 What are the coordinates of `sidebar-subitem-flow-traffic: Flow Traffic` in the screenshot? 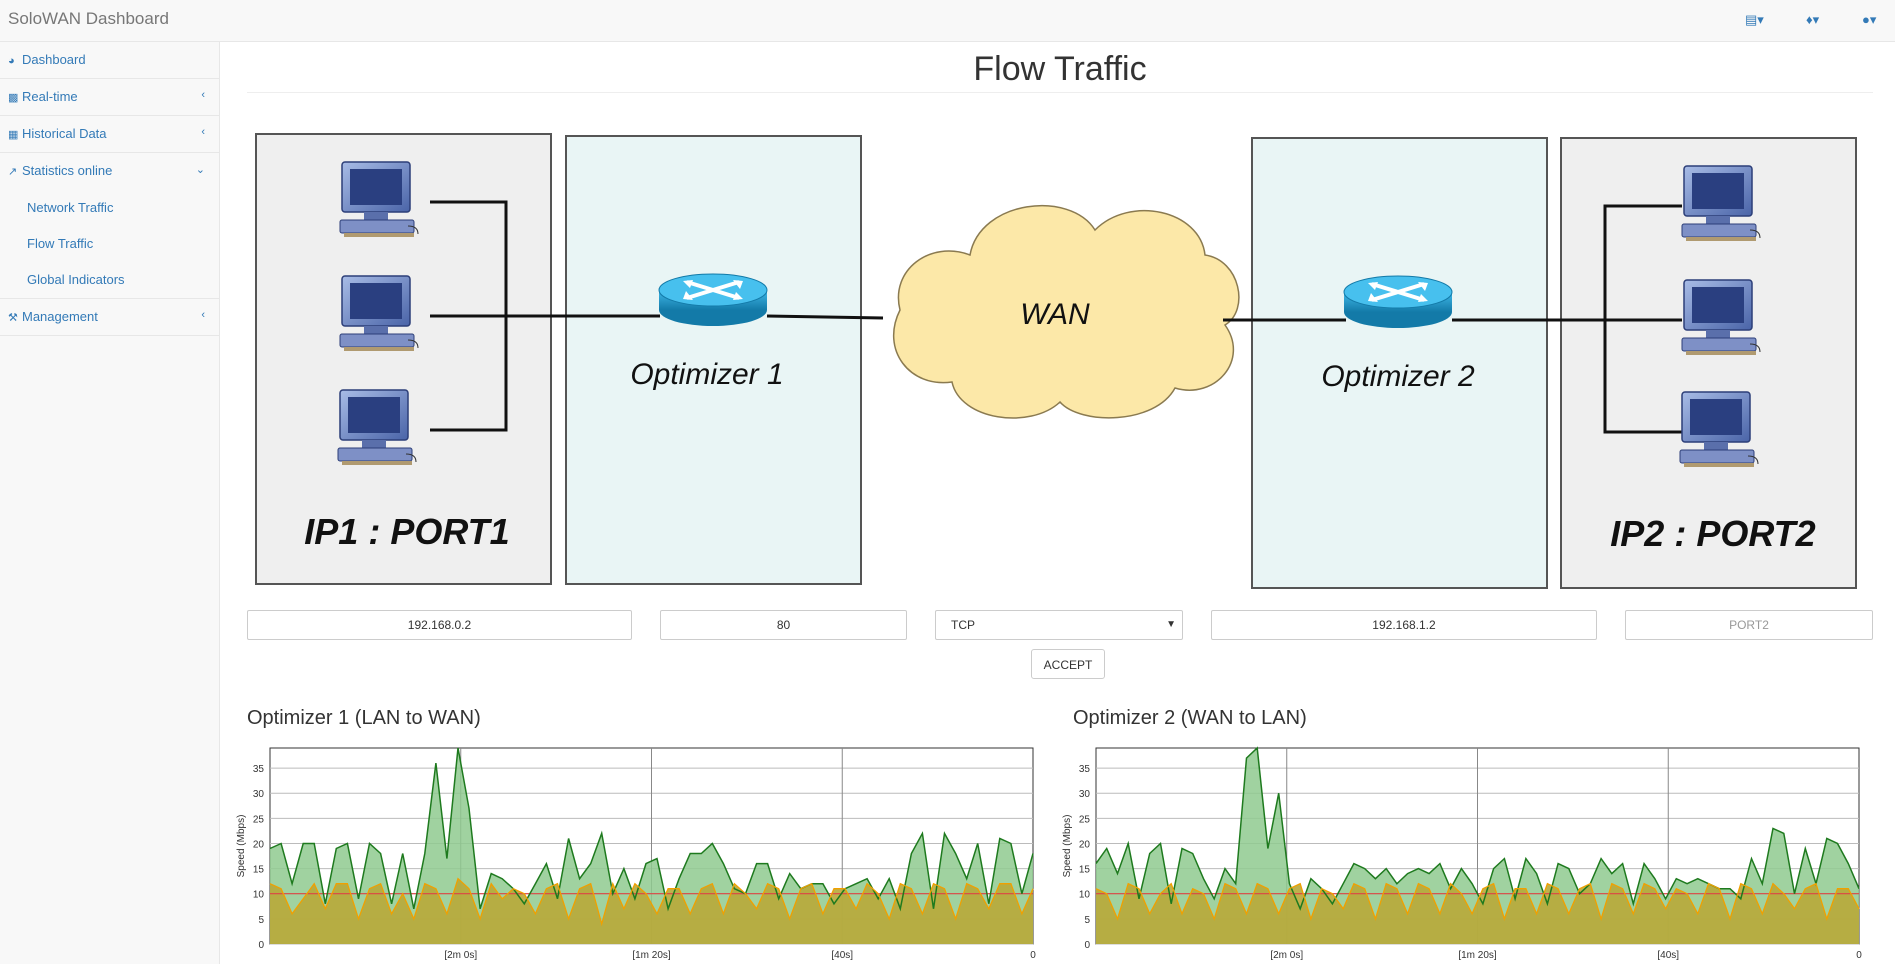 It's located at (109, 244).